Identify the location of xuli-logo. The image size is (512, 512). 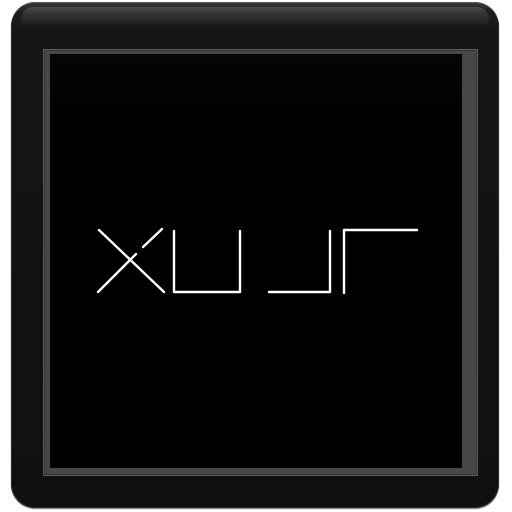
(257, 261).